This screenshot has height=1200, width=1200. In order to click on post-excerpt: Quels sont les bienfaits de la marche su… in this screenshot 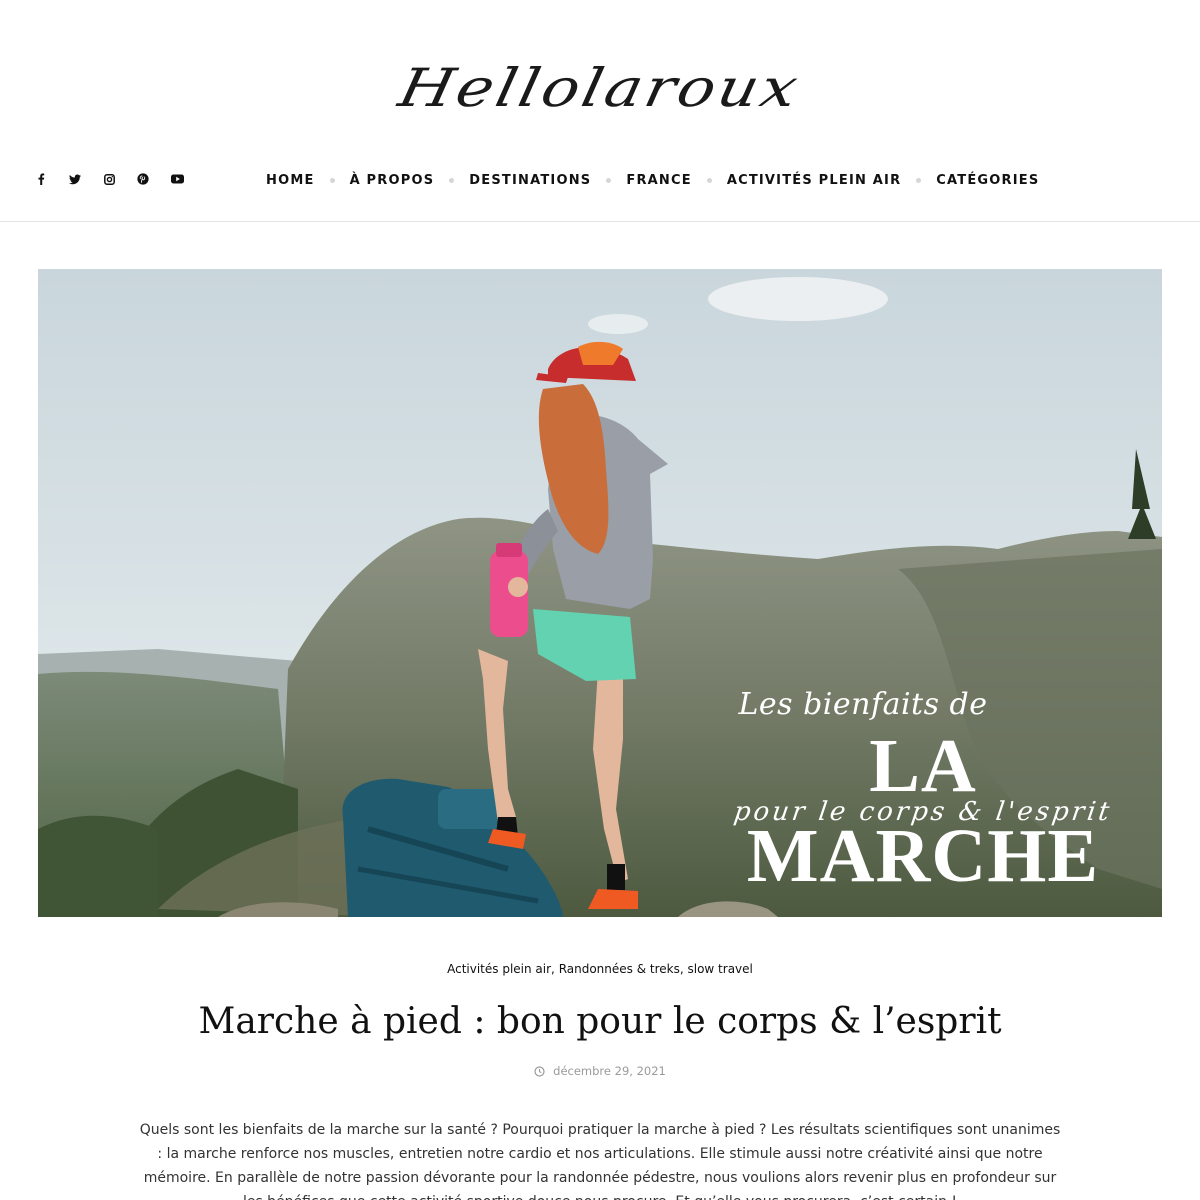, I will do `click(600, 1161)`.